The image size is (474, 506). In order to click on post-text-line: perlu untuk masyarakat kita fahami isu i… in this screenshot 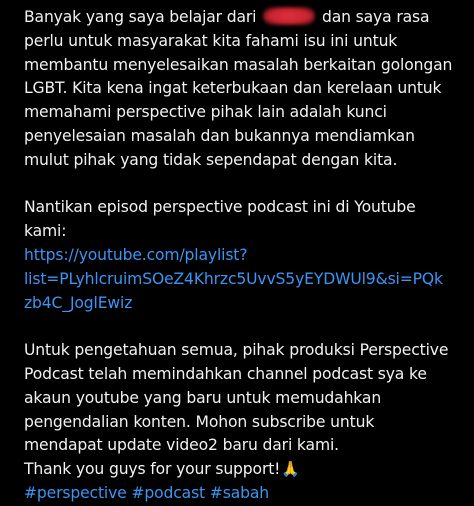, I will do `click(211, 40)`.